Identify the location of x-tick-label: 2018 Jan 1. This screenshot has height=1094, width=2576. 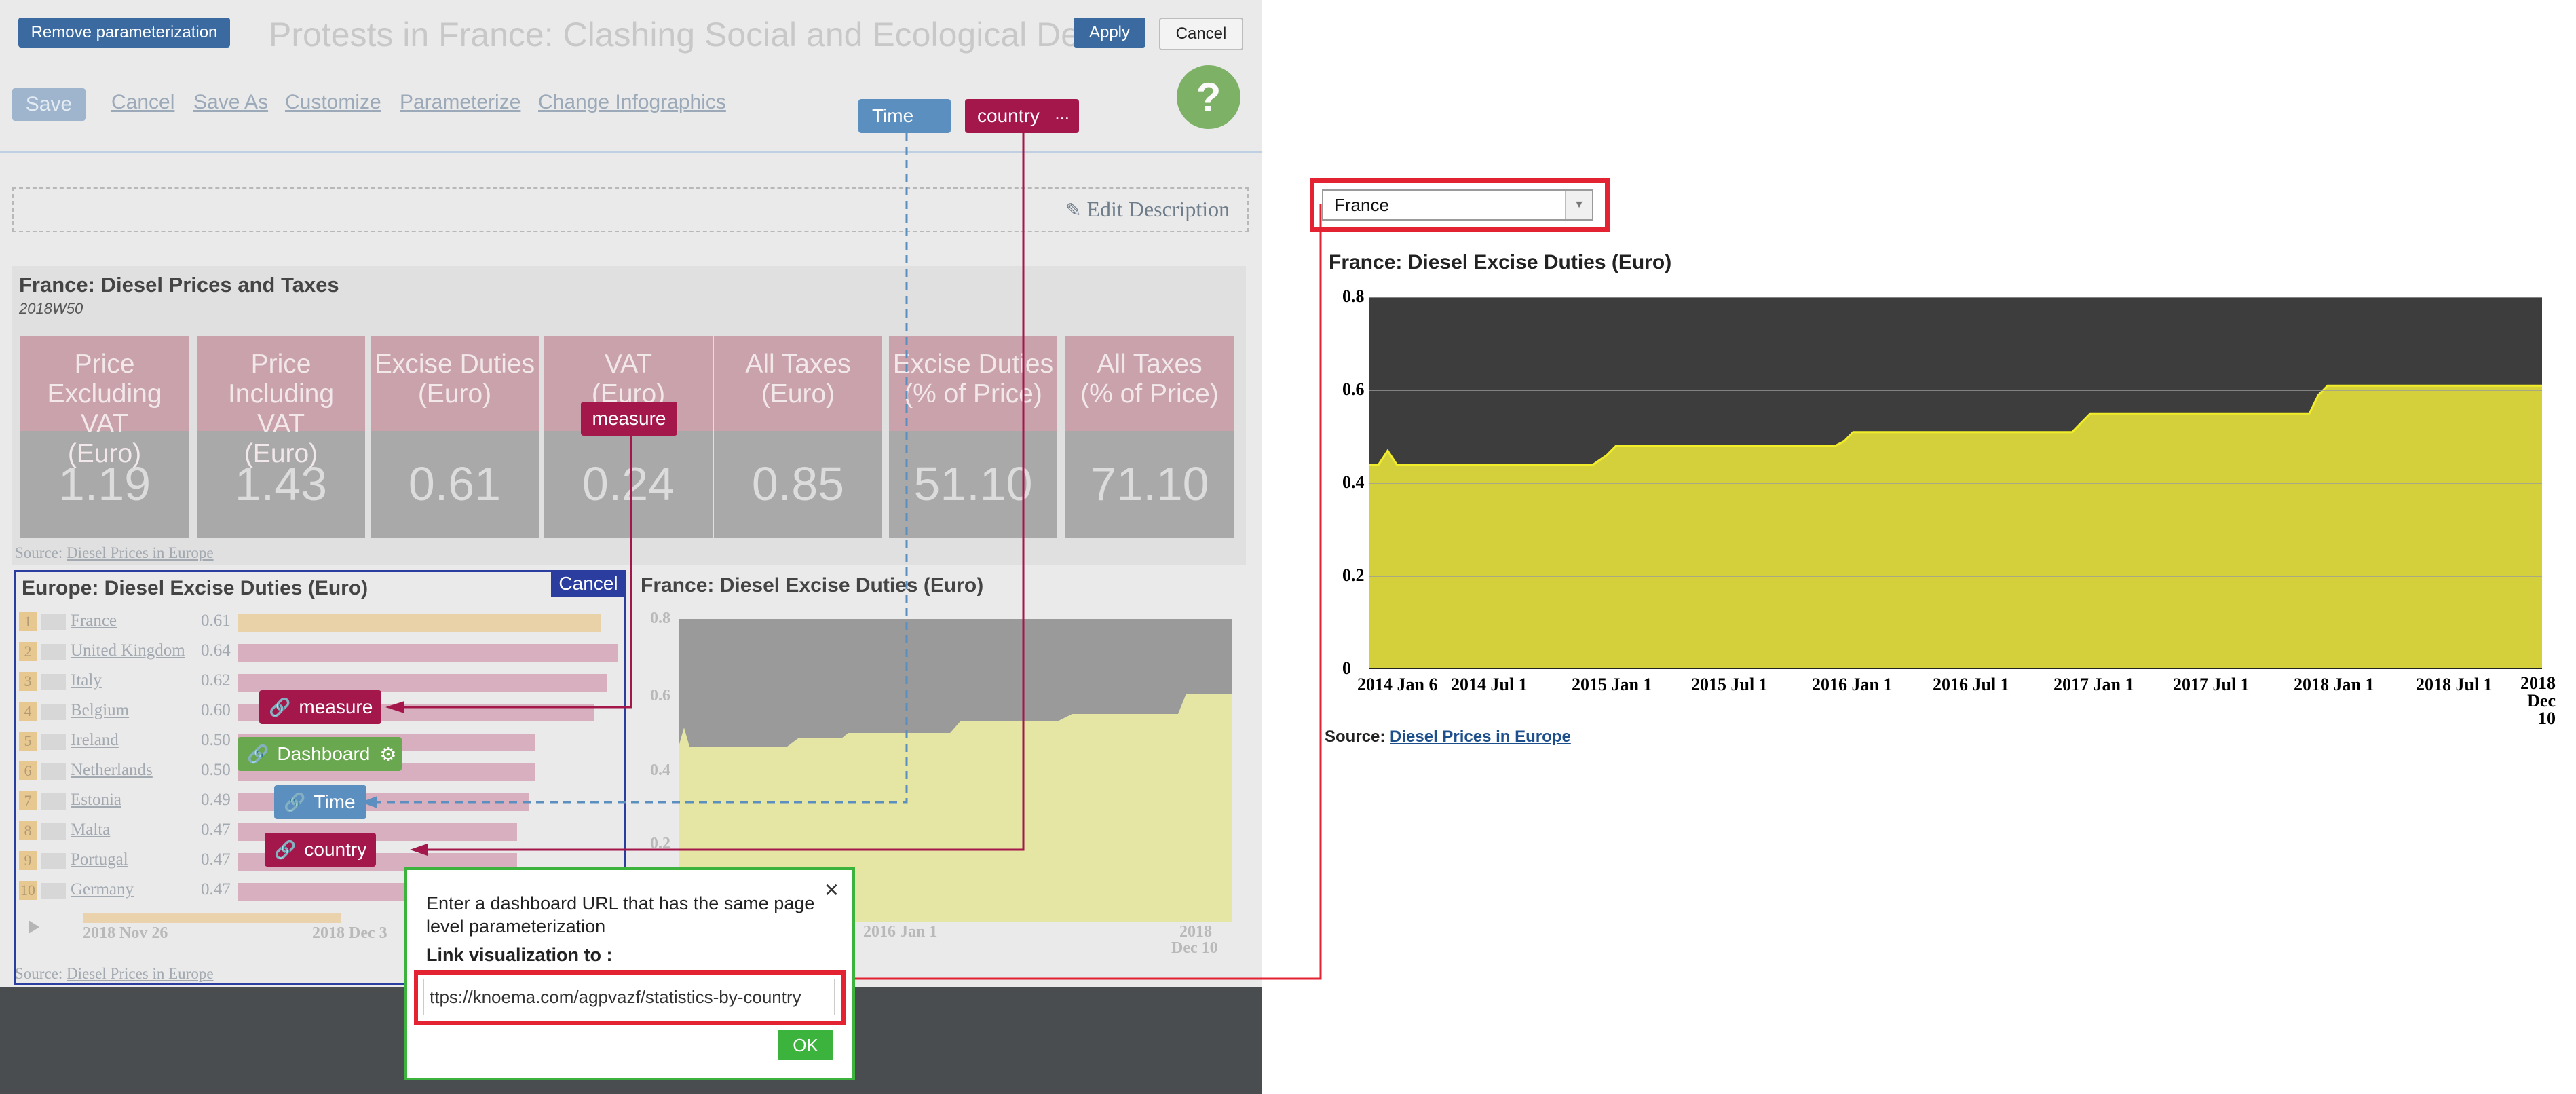
(2334, 684).